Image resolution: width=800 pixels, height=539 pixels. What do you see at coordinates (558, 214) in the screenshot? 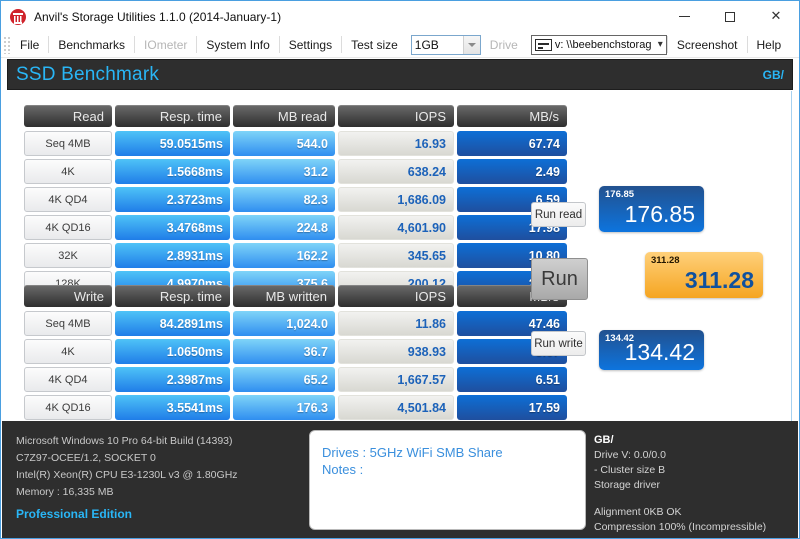
I see `run-read-button: Run read` at bounding box center [558, 214].